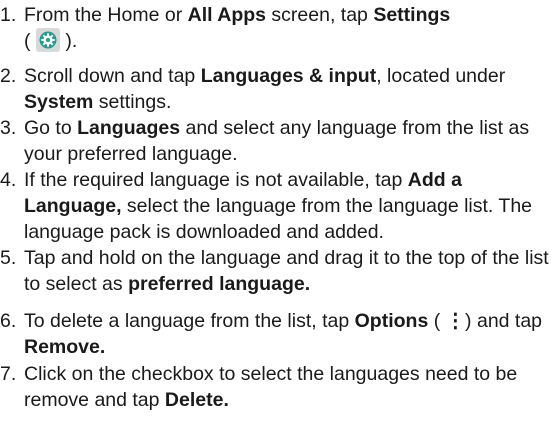 The height and width of the screenshot is (421, 556). Describe the element at coordinates (47, 40) in the screenshot. I see `settings-gear-icon` at that location.